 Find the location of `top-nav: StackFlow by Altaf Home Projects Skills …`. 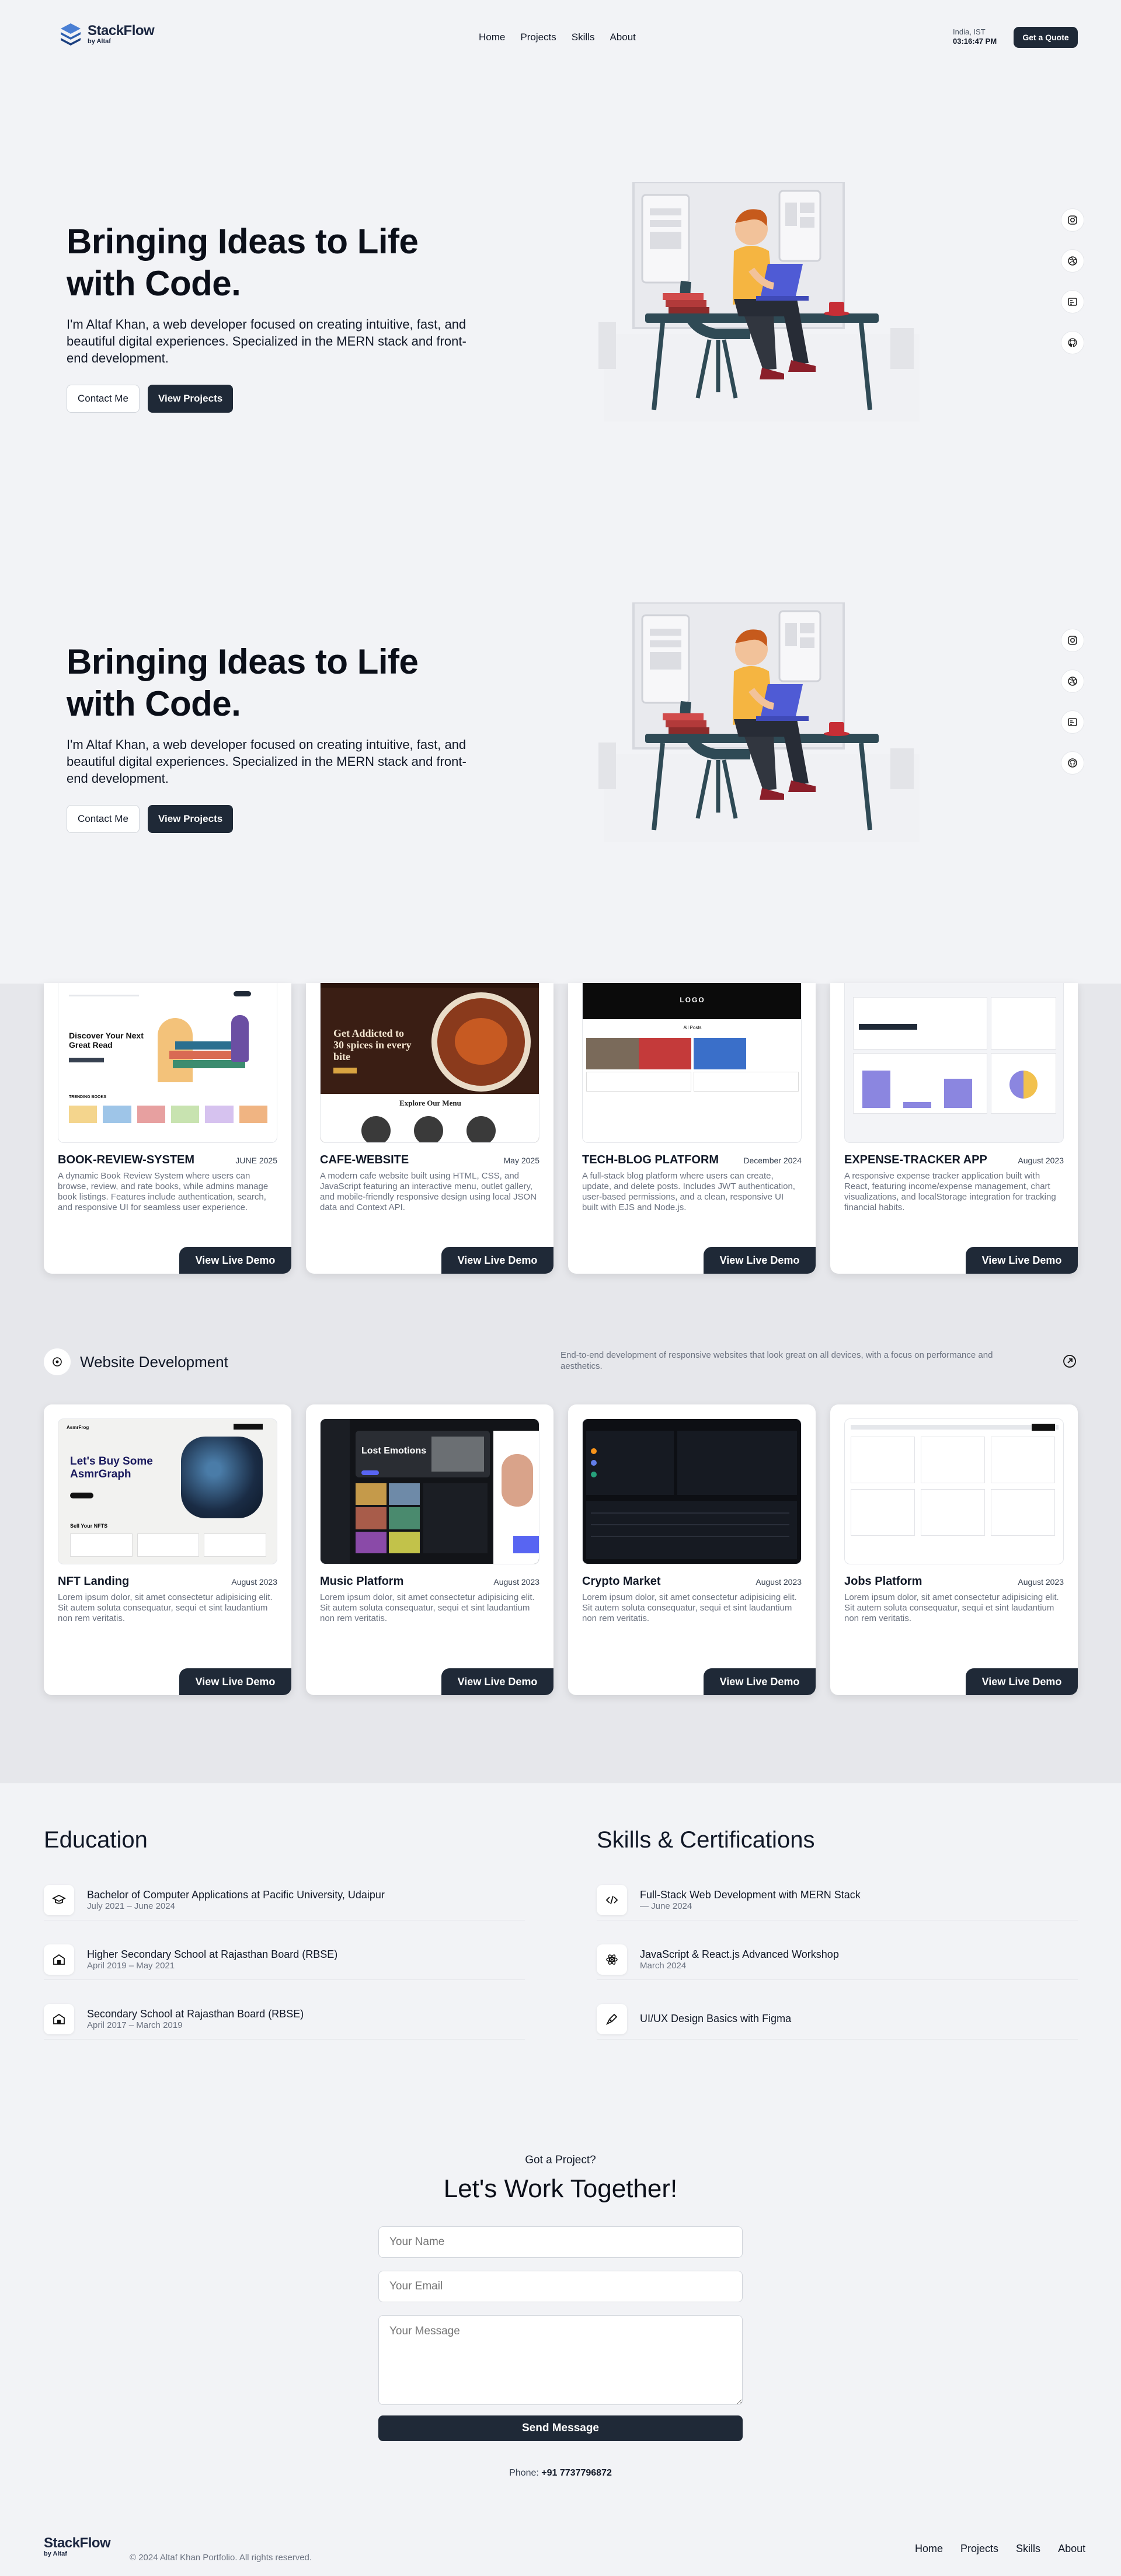

top-nav: StackFlow by Altaf Home Projects Skills … is located at coordinates (560, 38).